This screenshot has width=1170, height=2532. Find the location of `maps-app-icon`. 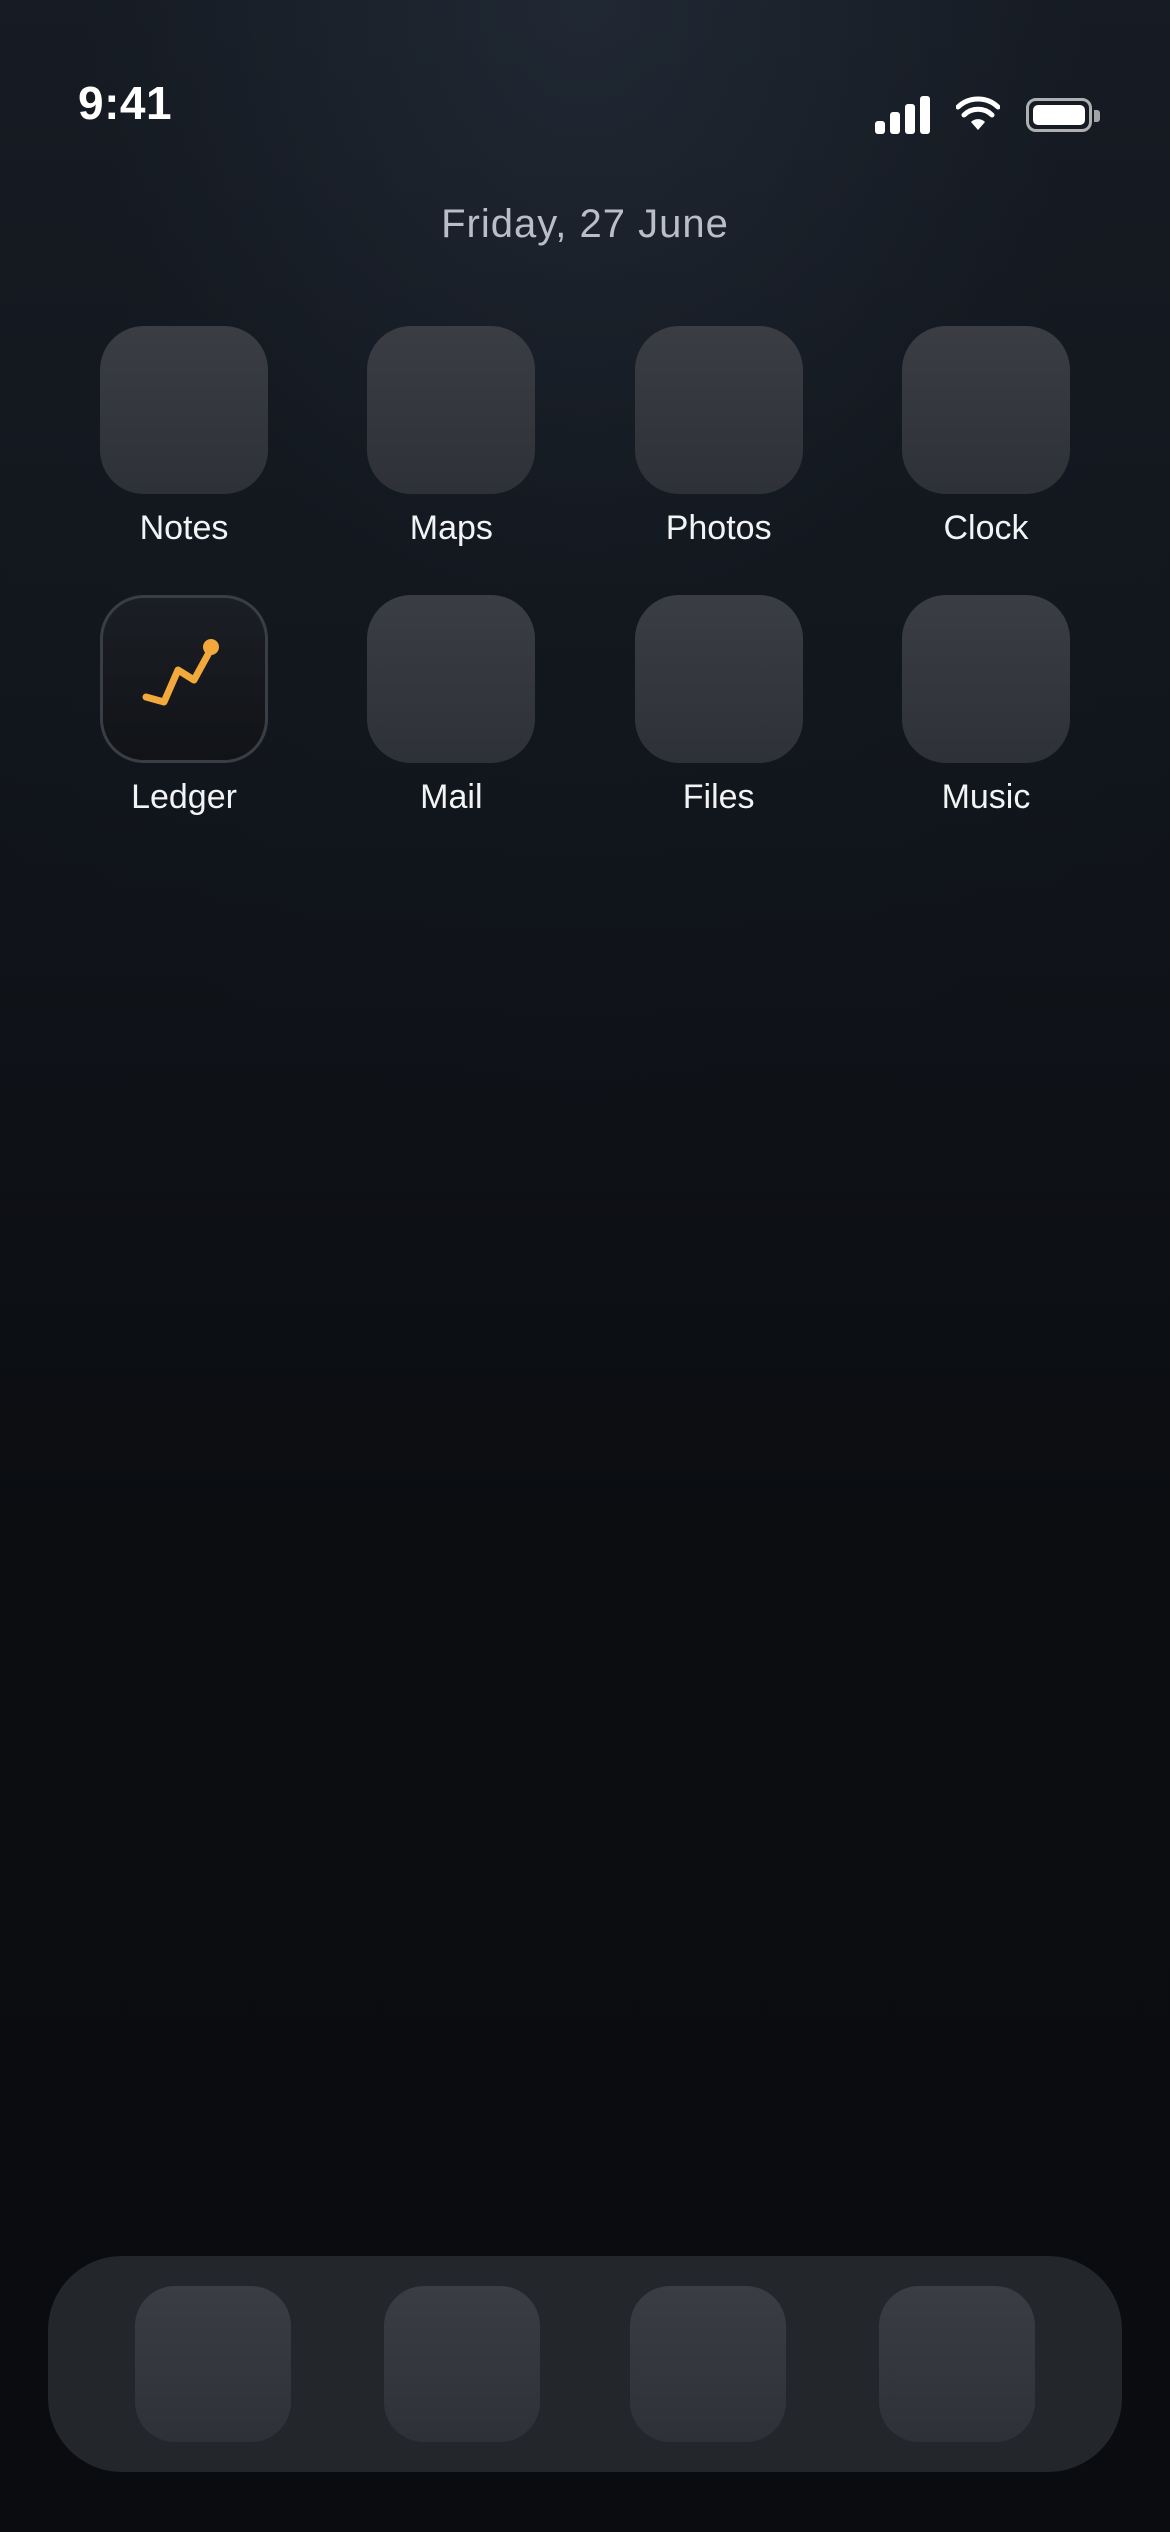

maps-app-icon is located at coordinates (451, 410).